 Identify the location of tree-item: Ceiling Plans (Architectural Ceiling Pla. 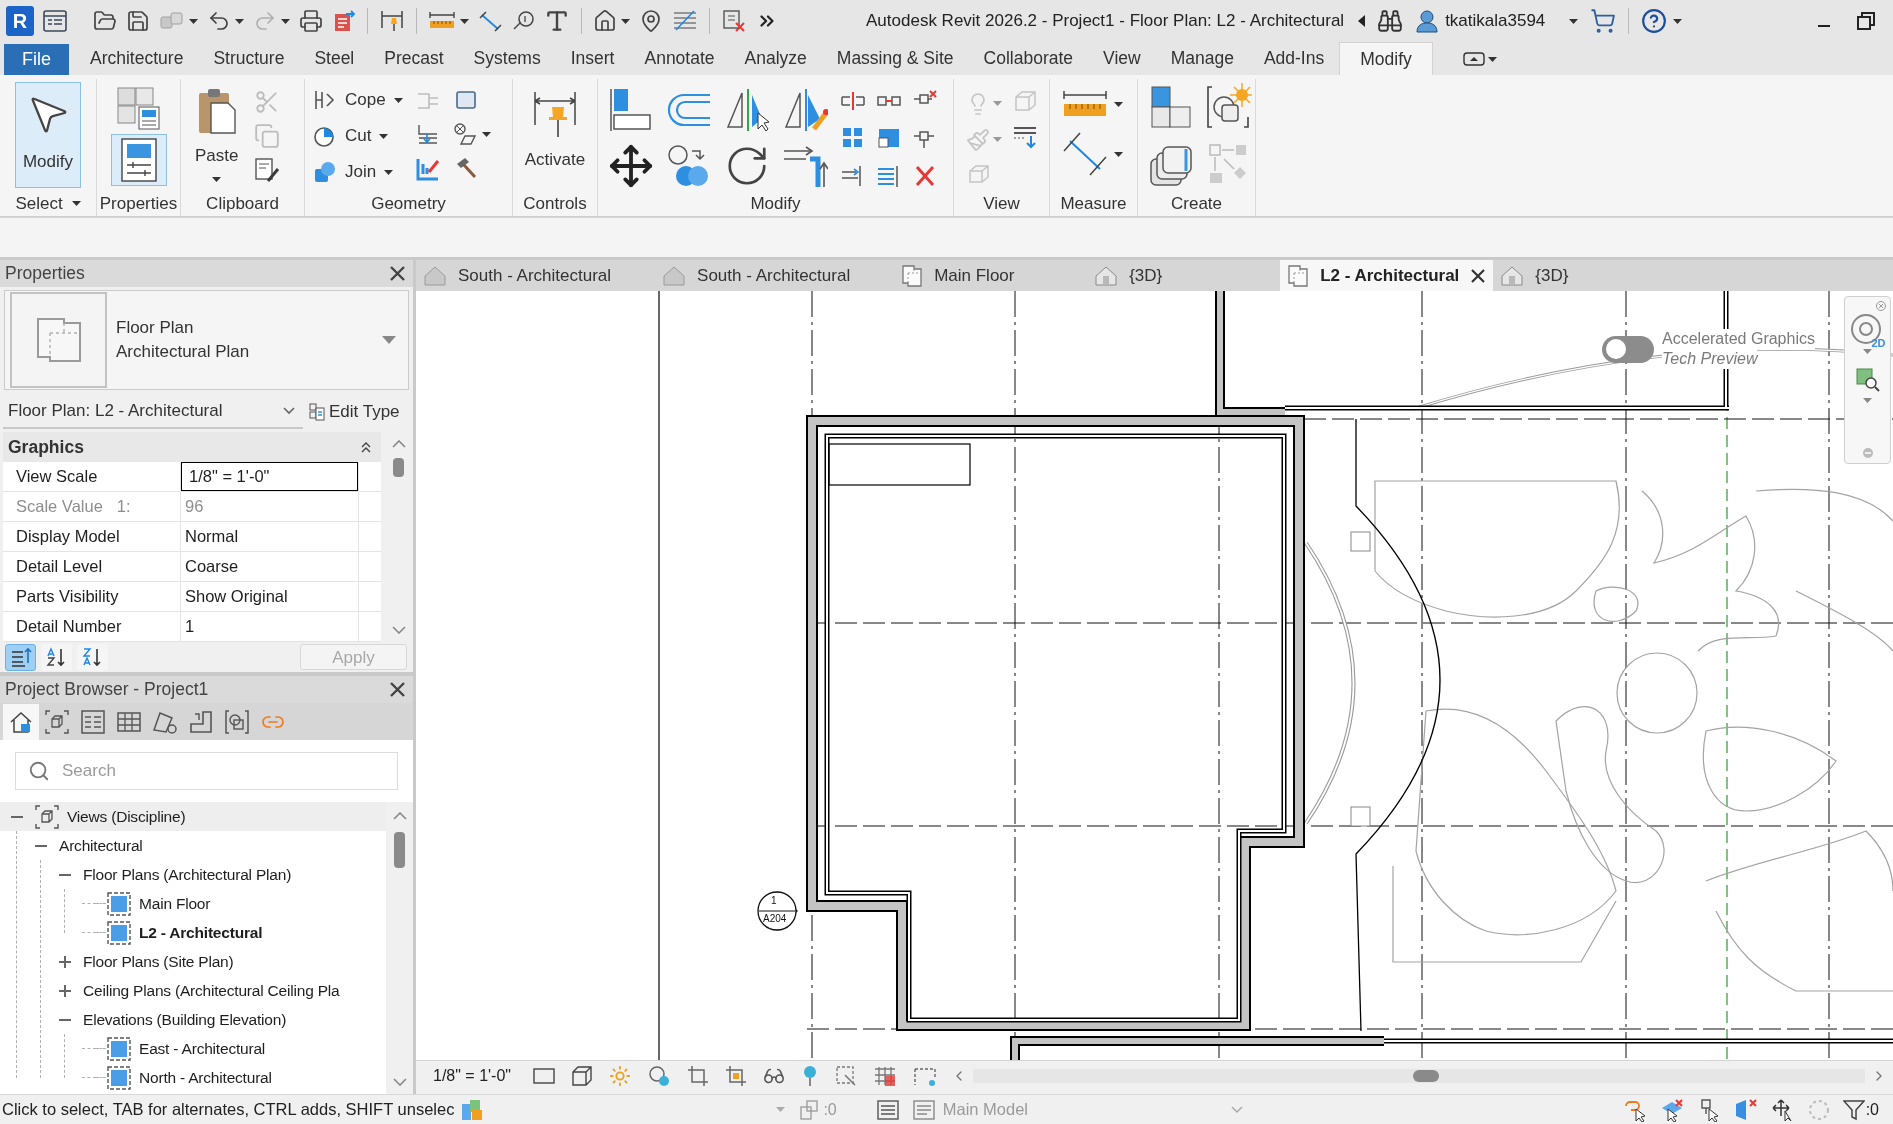
(211, 990).